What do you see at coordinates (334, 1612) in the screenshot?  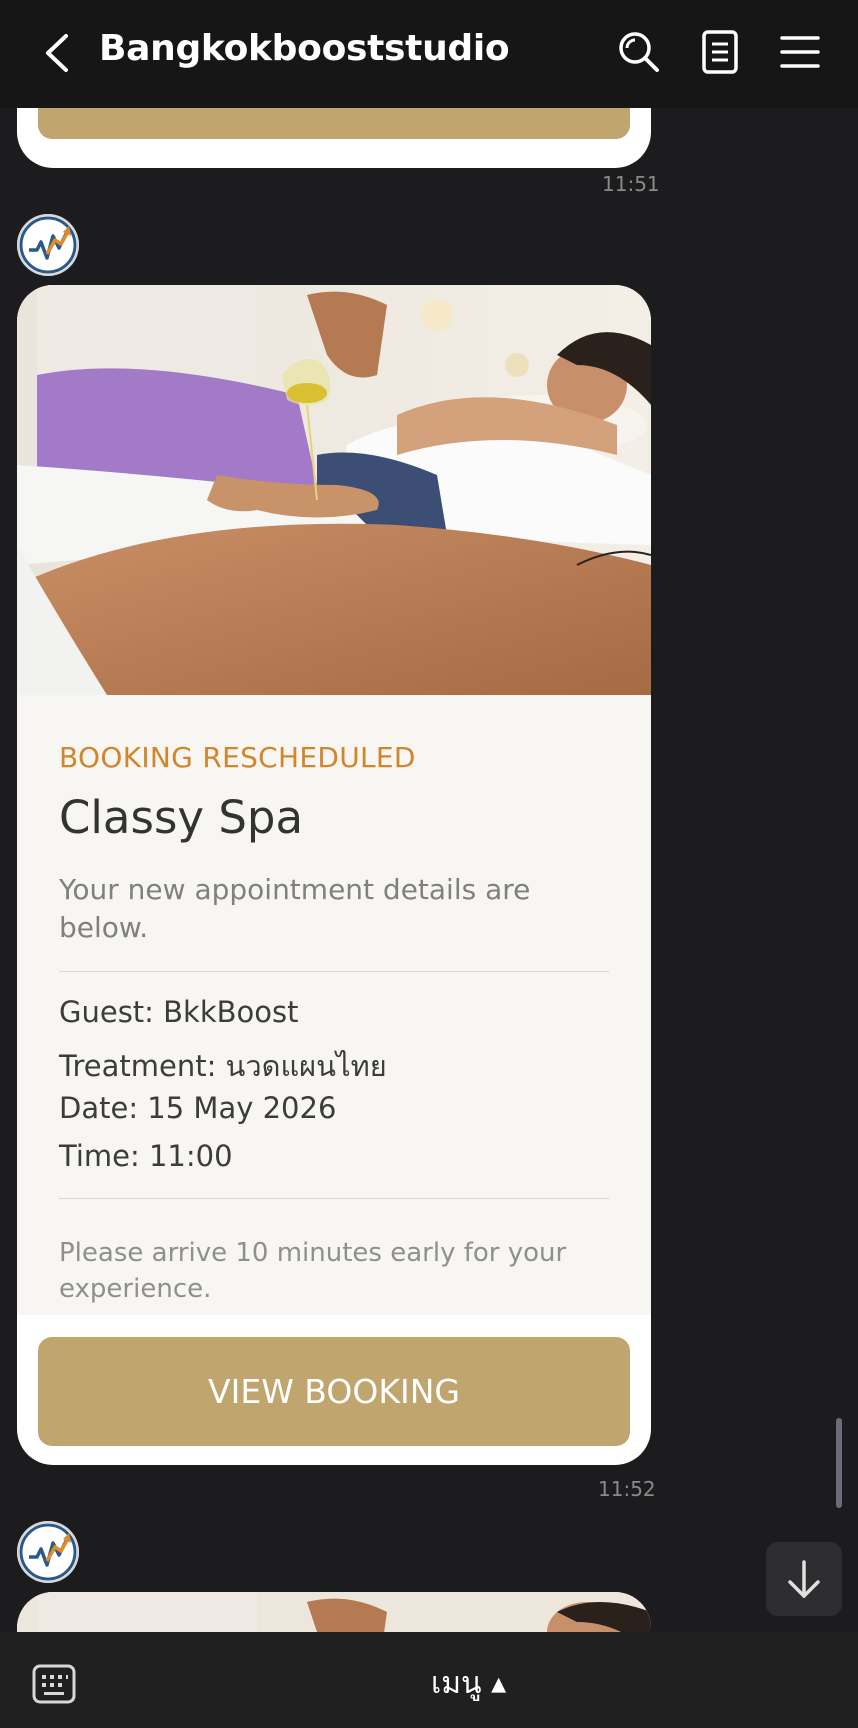 I see `next-message-card` at bounding box center [334, 1612].